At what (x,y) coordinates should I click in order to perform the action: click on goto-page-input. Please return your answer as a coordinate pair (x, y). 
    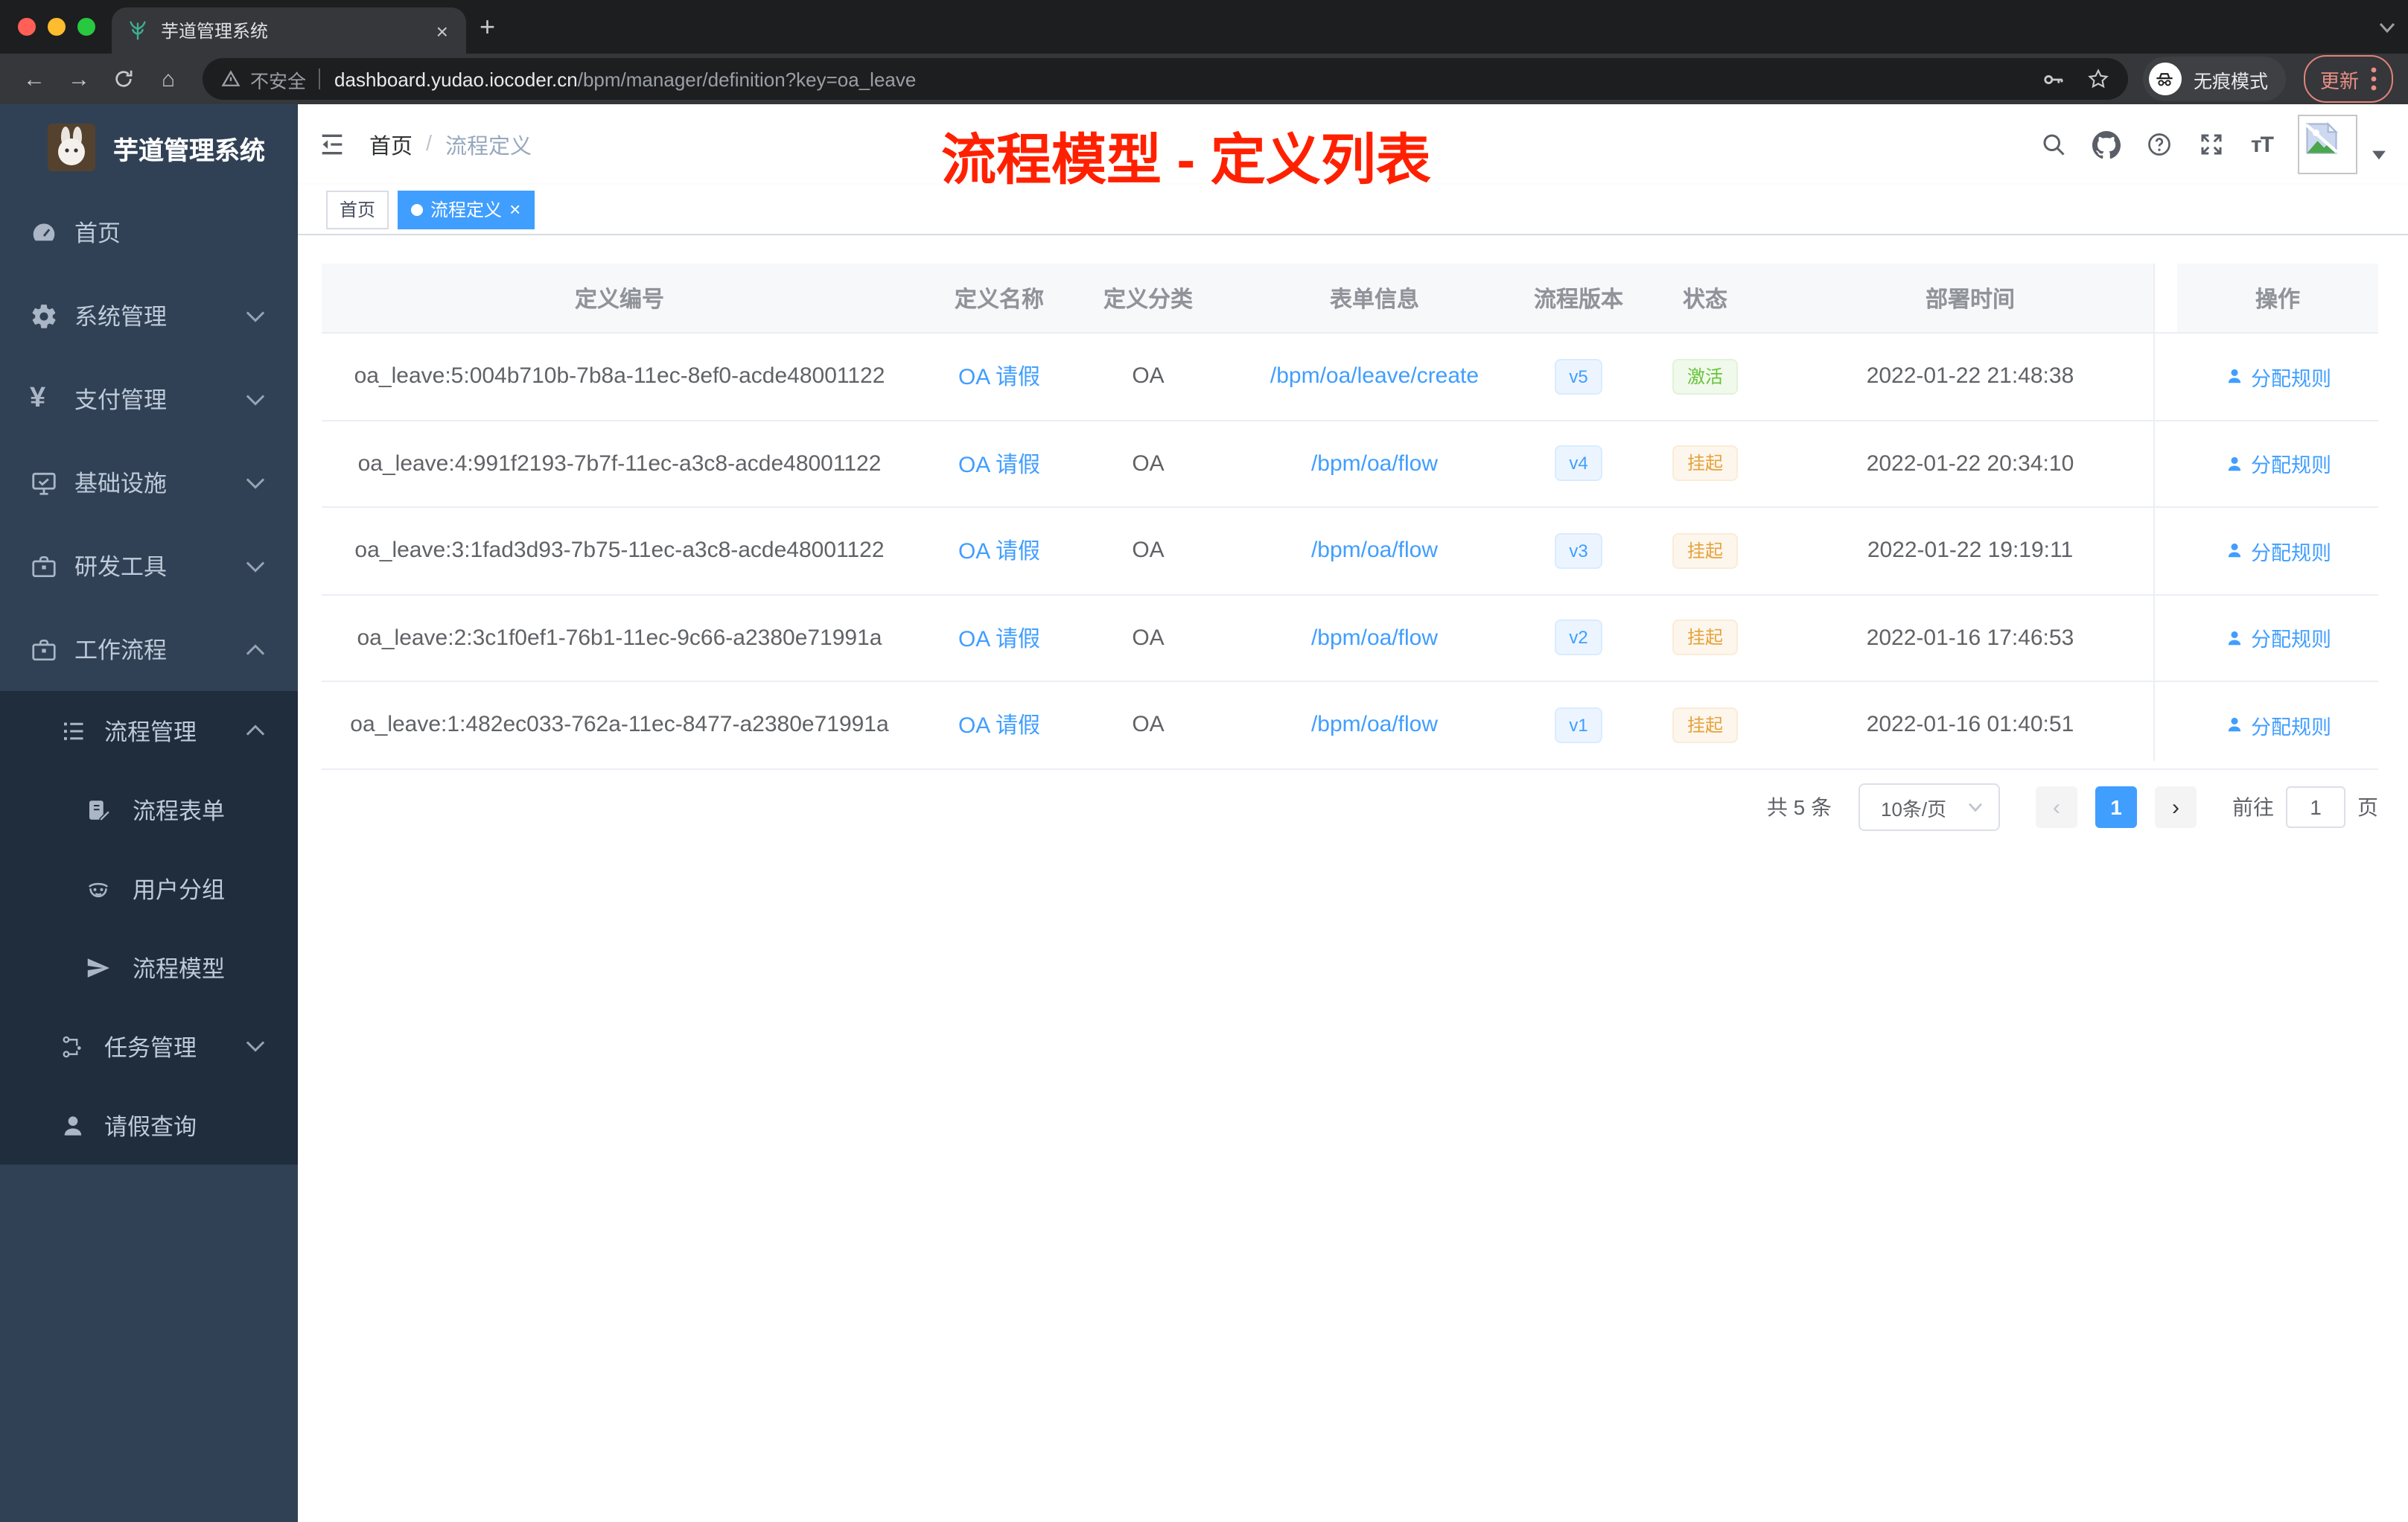
    Looking at the image, I should click on (2315, 807).